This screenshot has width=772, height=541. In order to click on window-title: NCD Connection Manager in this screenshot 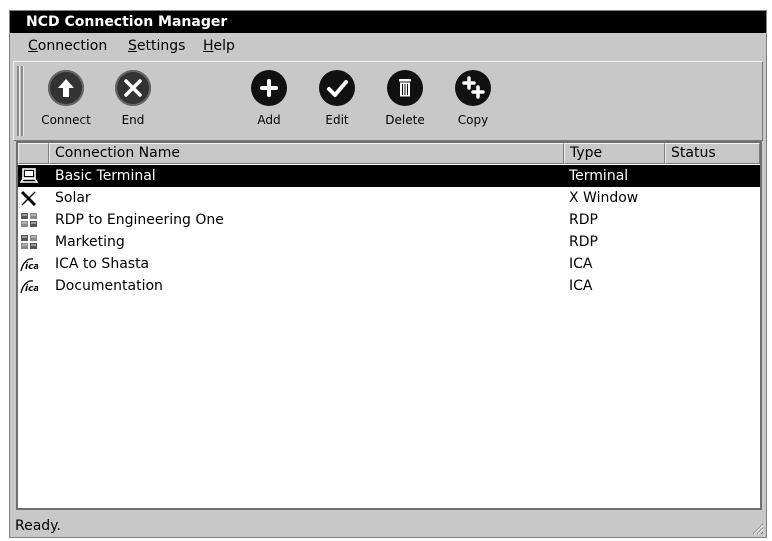, I will do `click(388, 22)`.